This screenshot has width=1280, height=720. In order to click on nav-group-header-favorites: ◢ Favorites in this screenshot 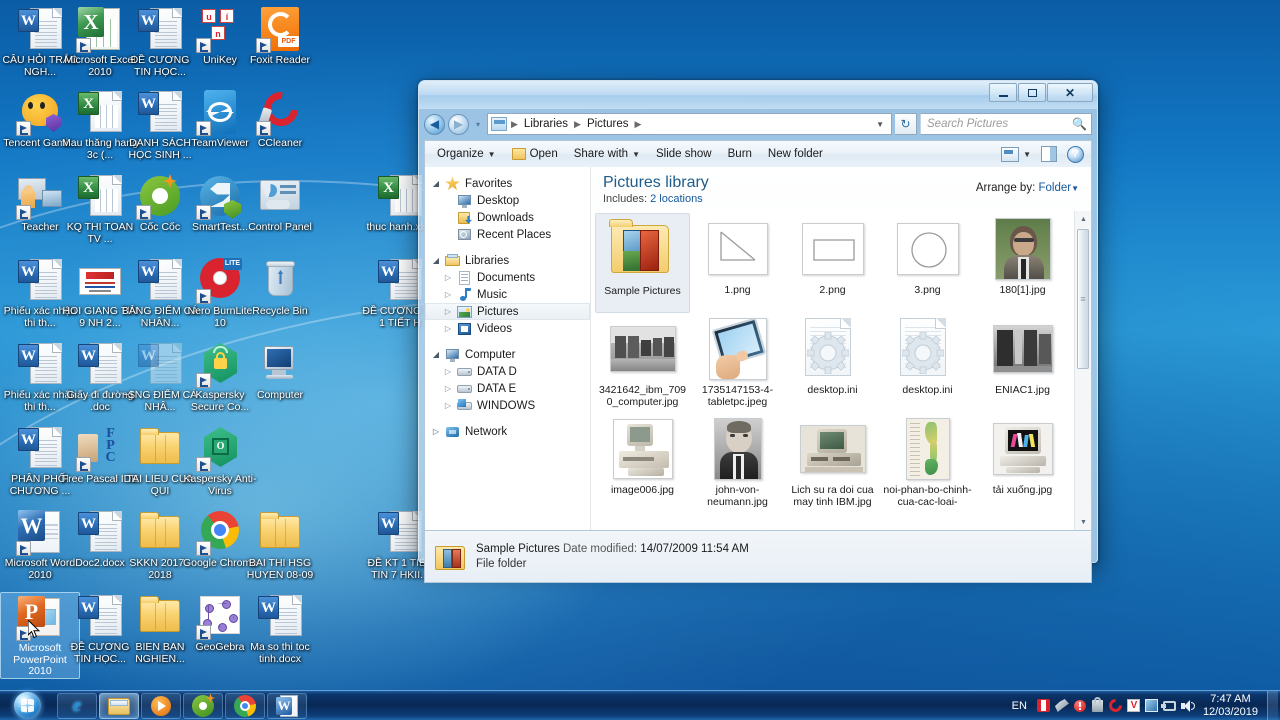, I will do `click(507, 183)`.